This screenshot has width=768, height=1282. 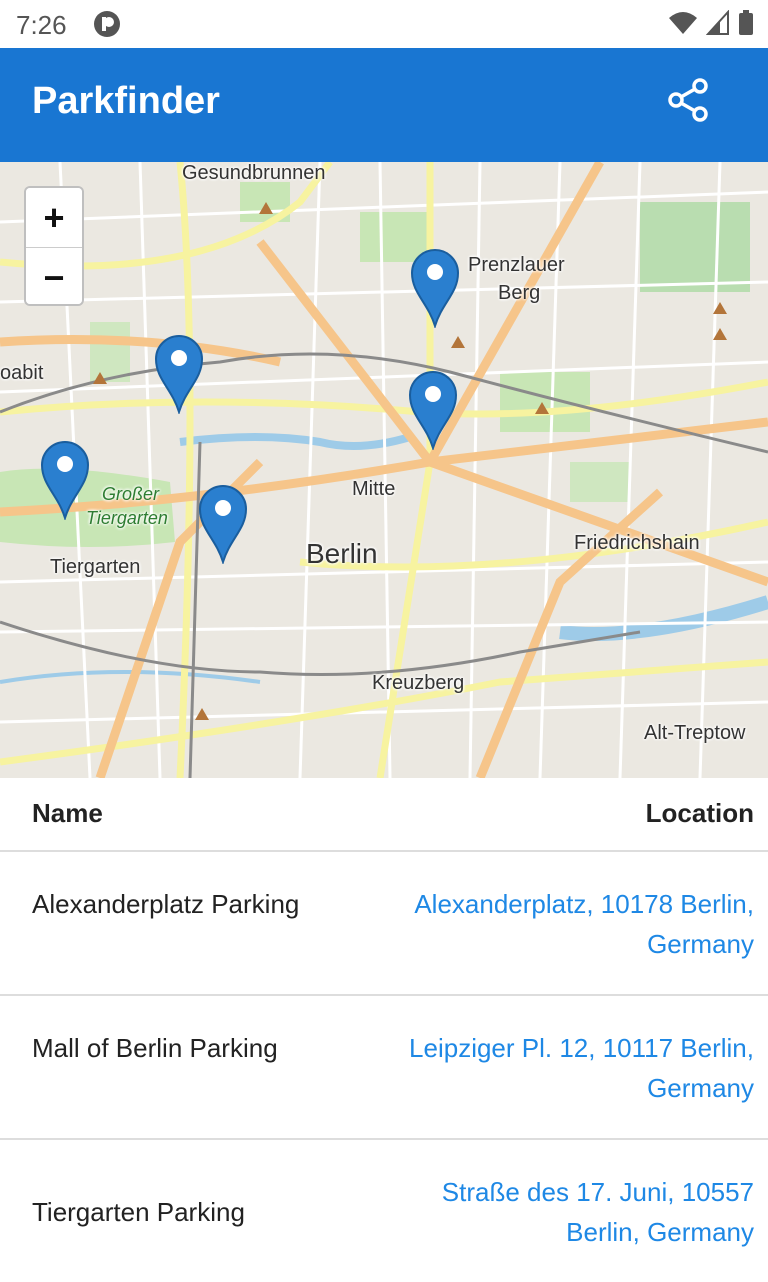 What do you see at coordinates (374, 489) in the screenshot?
I see `map-label-mitte: Mitte` at bounding box center [374, 489].